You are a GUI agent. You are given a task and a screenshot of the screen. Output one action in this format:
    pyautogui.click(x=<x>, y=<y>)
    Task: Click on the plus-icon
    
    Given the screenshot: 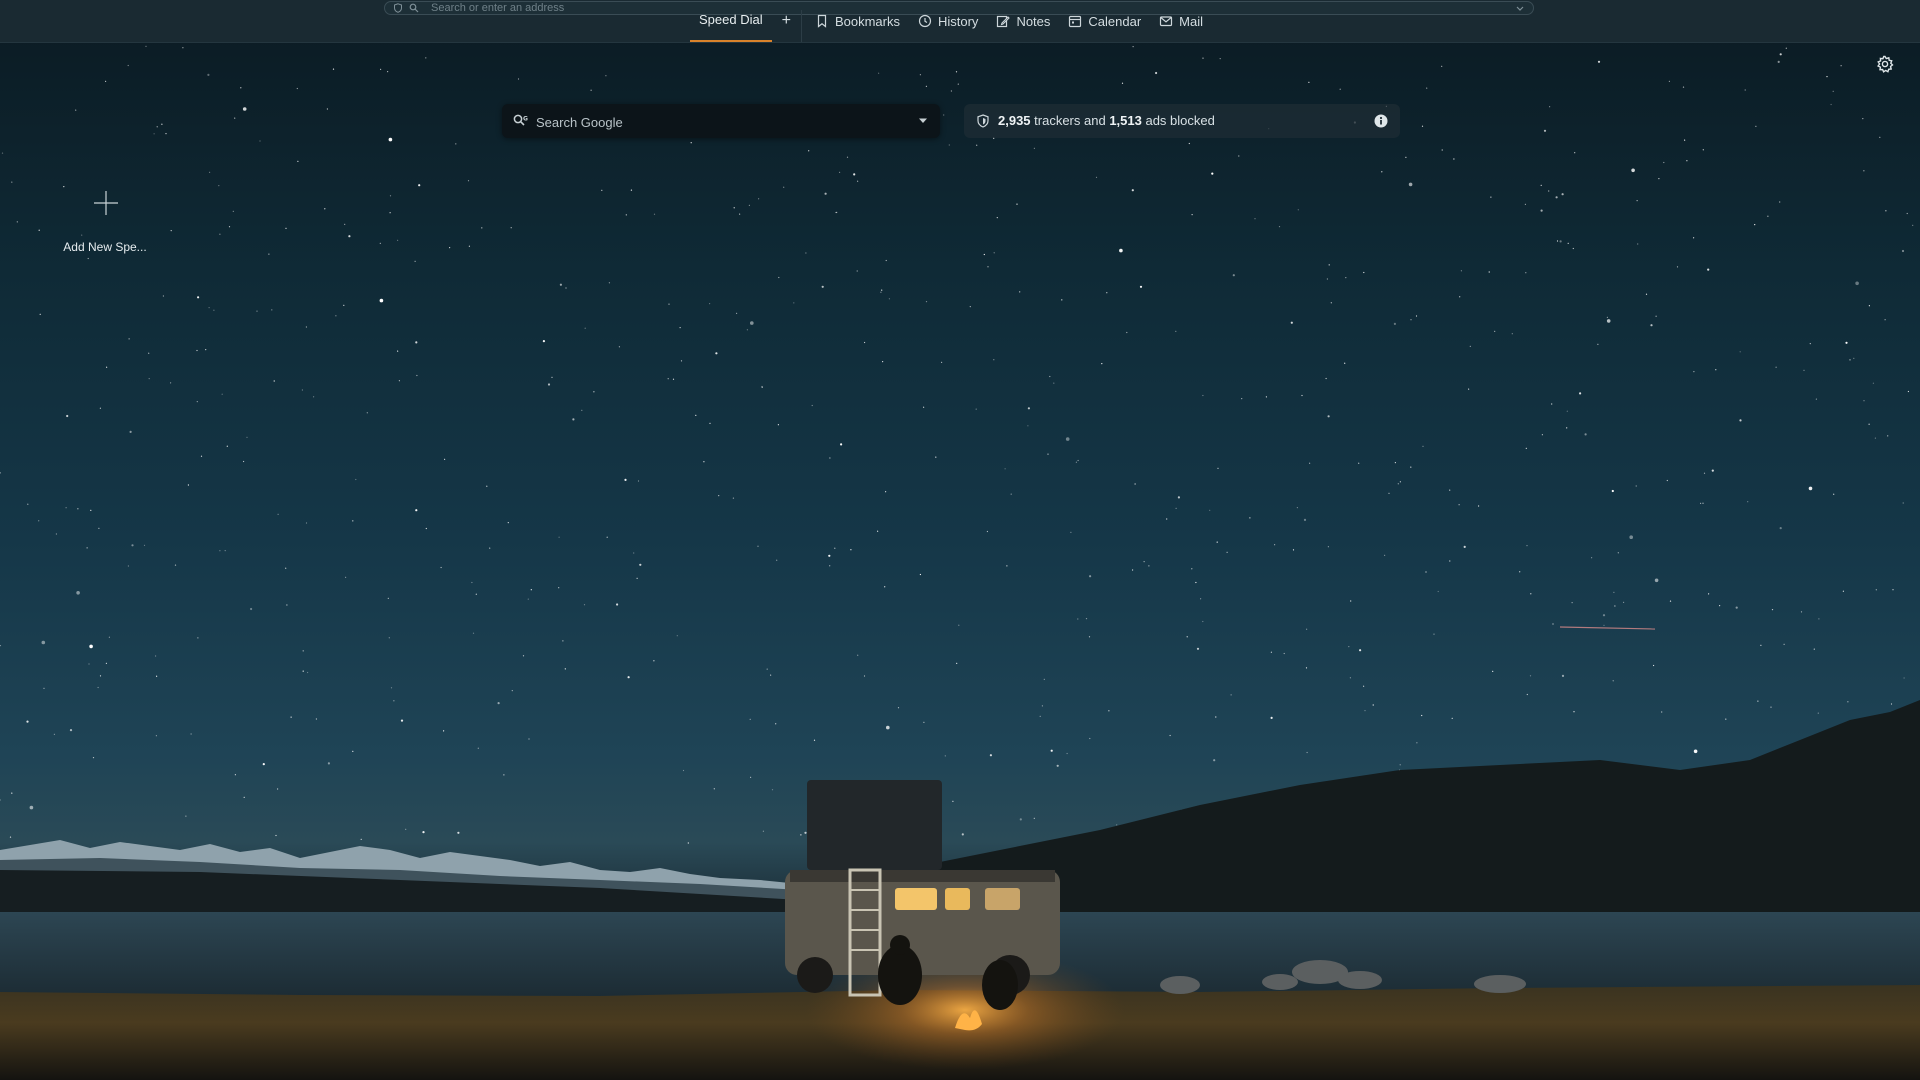 What is the action you would take?
    pyautogui.click(x=106, y=203)
    